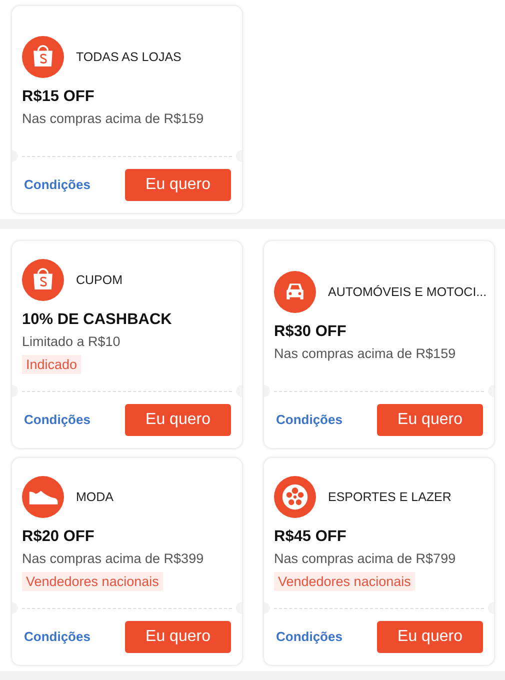 Image resolution: width=505 pixels, height=680 pixels. Describe the element at coordinates (52, 364) in the screenshot. I see `coupon-tag: Indicado` at that location.